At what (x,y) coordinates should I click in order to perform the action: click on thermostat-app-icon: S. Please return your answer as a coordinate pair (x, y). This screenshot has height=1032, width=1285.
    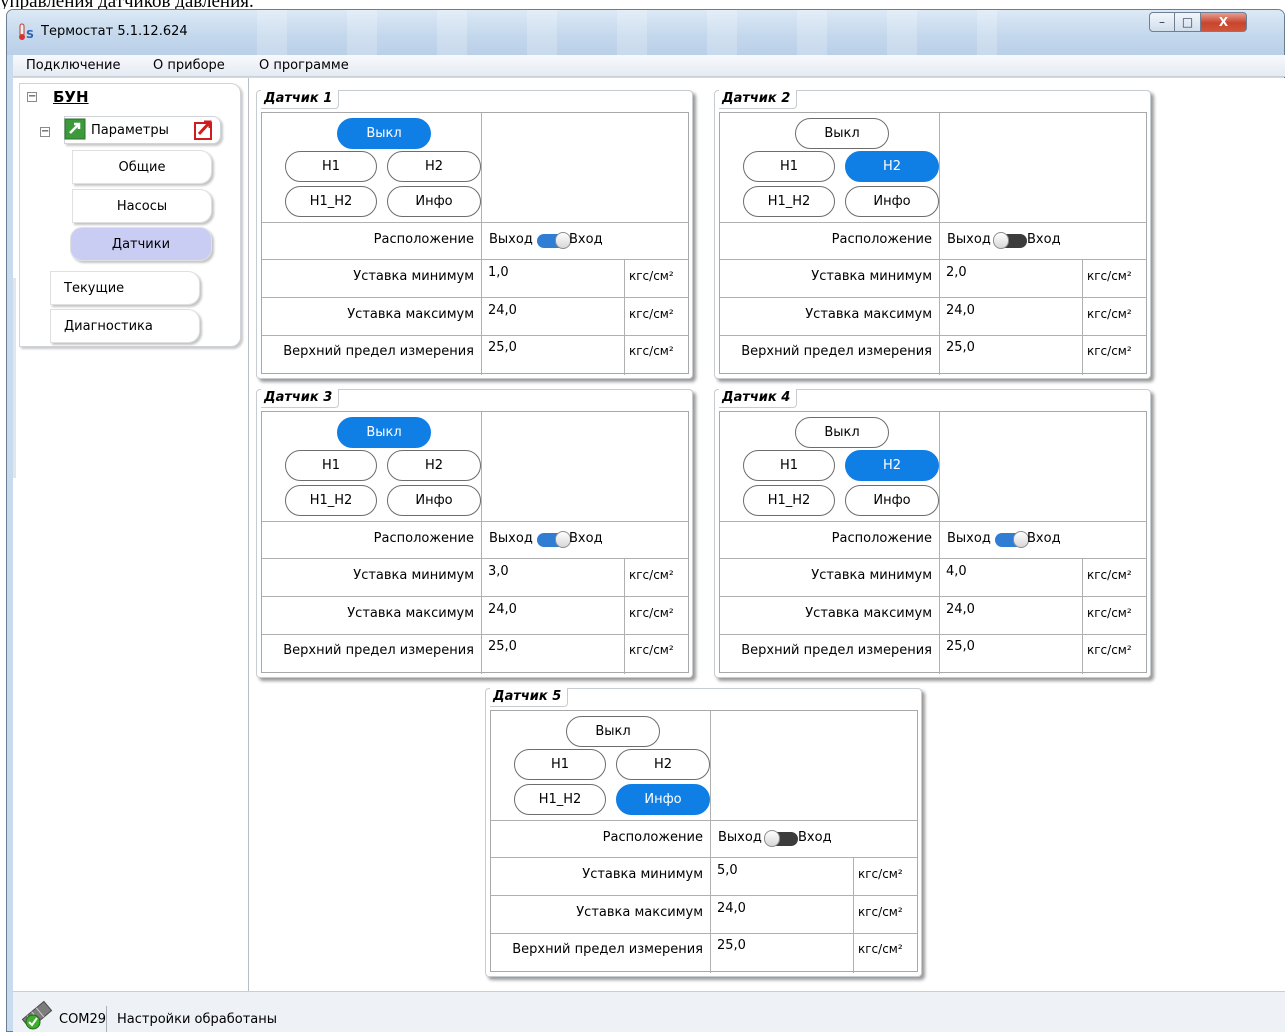
    Looking at the image, I should click on (26, 32).